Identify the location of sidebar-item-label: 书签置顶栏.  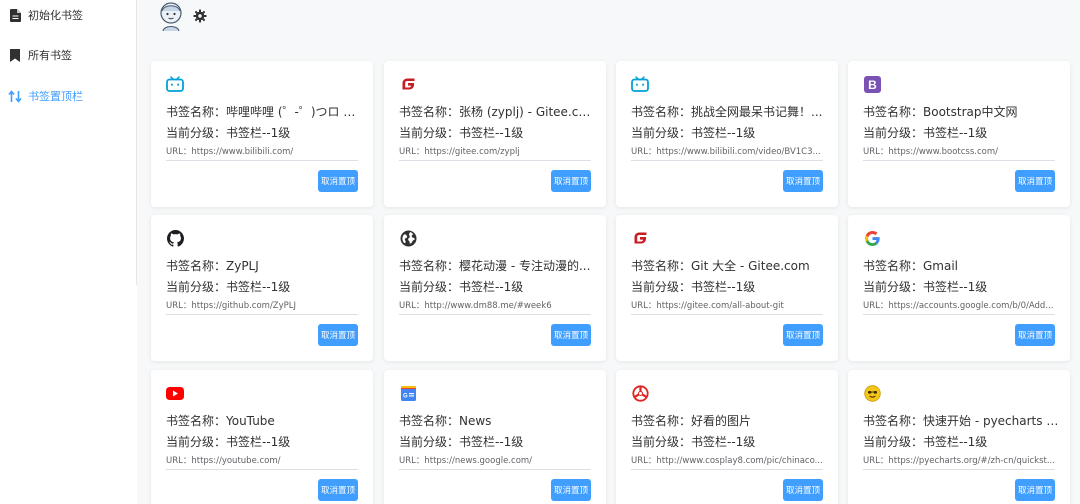
(55, 96).